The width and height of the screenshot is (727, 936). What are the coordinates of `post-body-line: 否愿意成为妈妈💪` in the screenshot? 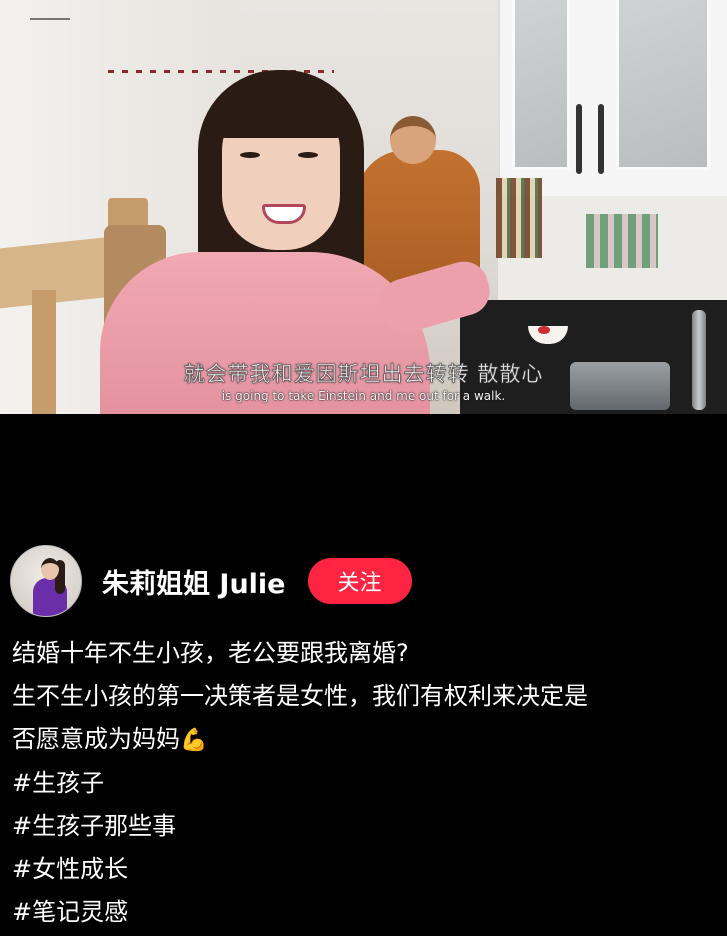 It's located at (364, 740).